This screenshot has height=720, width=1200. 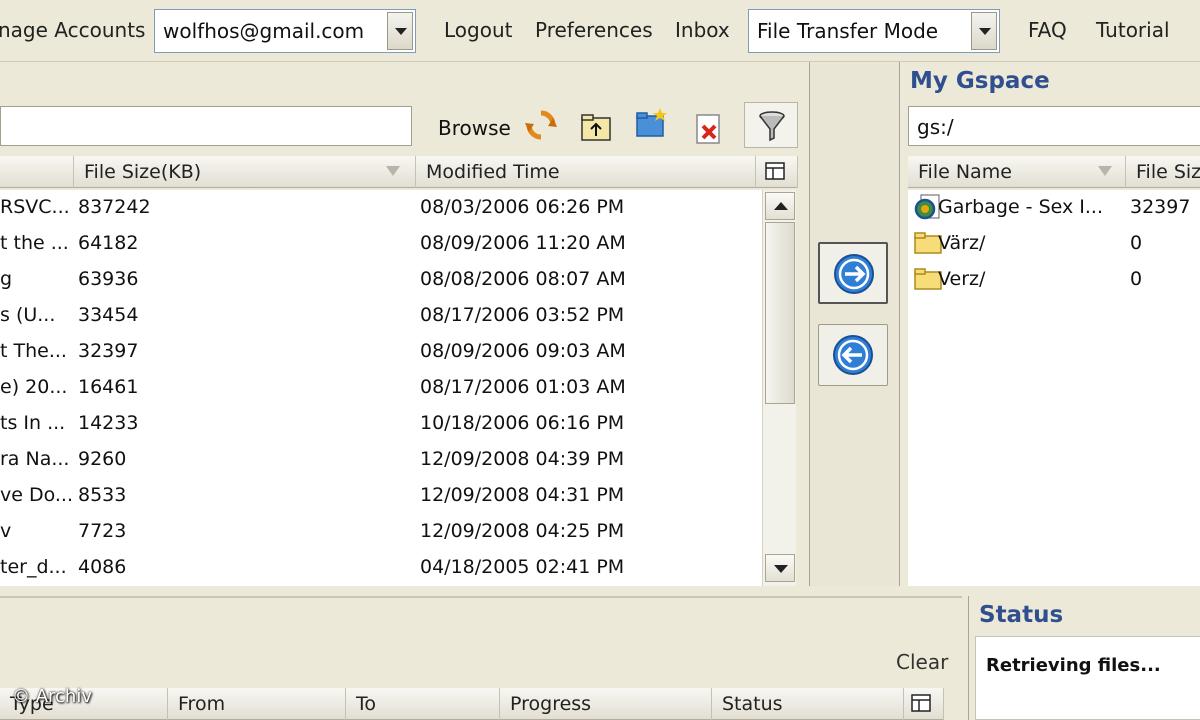 I want to click on column-header-progress: Progress, so click(x=606, y=704).